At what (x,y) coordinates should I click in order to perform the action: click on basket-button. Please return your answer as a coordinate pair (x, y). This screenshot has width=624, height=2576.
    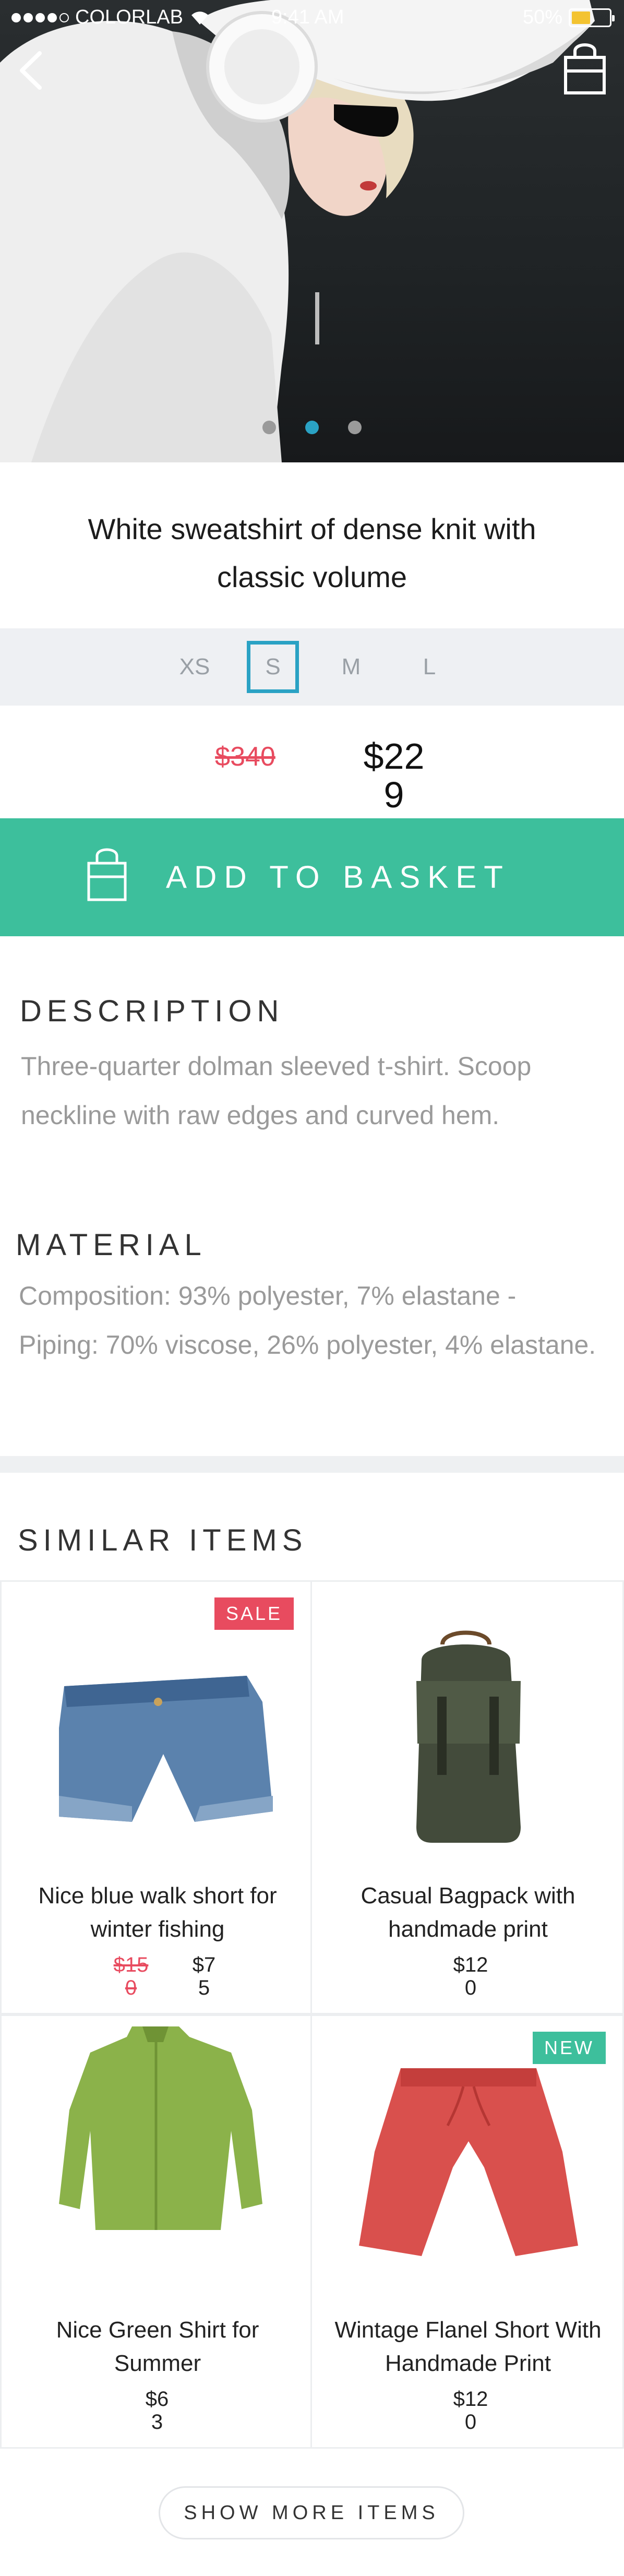
    Looking at the image, I should click on (584, 68).